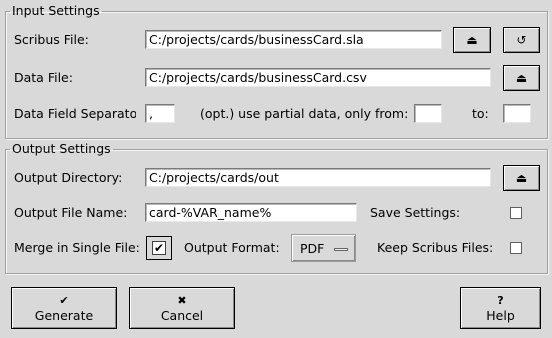  Describe the element at coordinates (516, 213) in the screenshot. I see `save-settings-checkbox` at that location.